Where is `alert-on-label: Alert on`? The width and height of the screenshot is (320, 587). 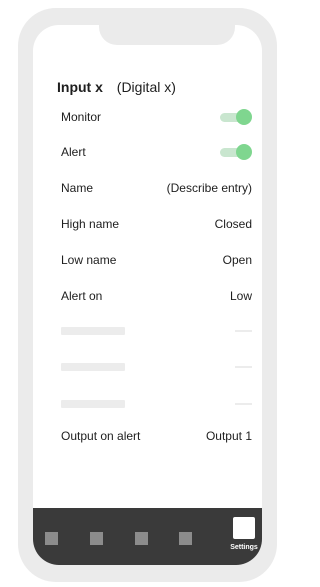 alert-on-label: Alert on is located at coordinates (82, 296).